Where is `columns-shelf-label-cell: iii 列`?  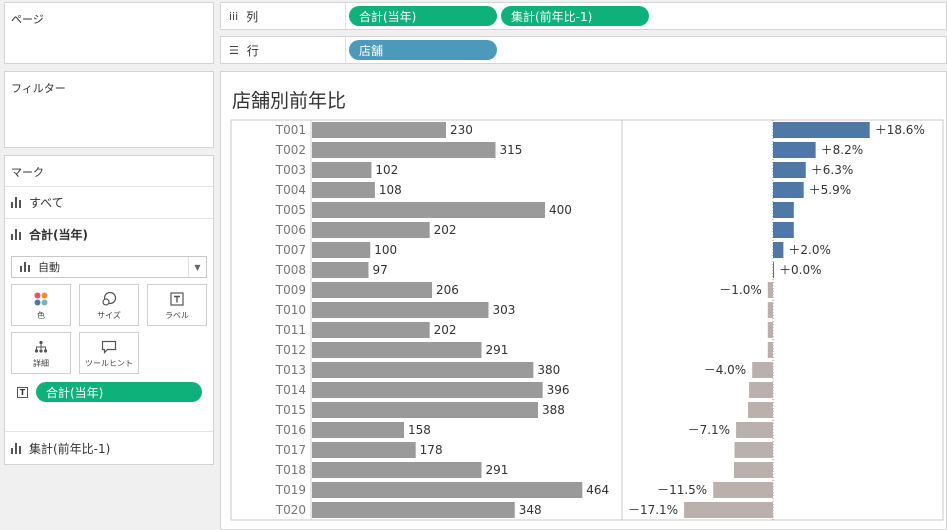
columns-shelf-label-cell: iii 列 is located at coordinates (283, 16).